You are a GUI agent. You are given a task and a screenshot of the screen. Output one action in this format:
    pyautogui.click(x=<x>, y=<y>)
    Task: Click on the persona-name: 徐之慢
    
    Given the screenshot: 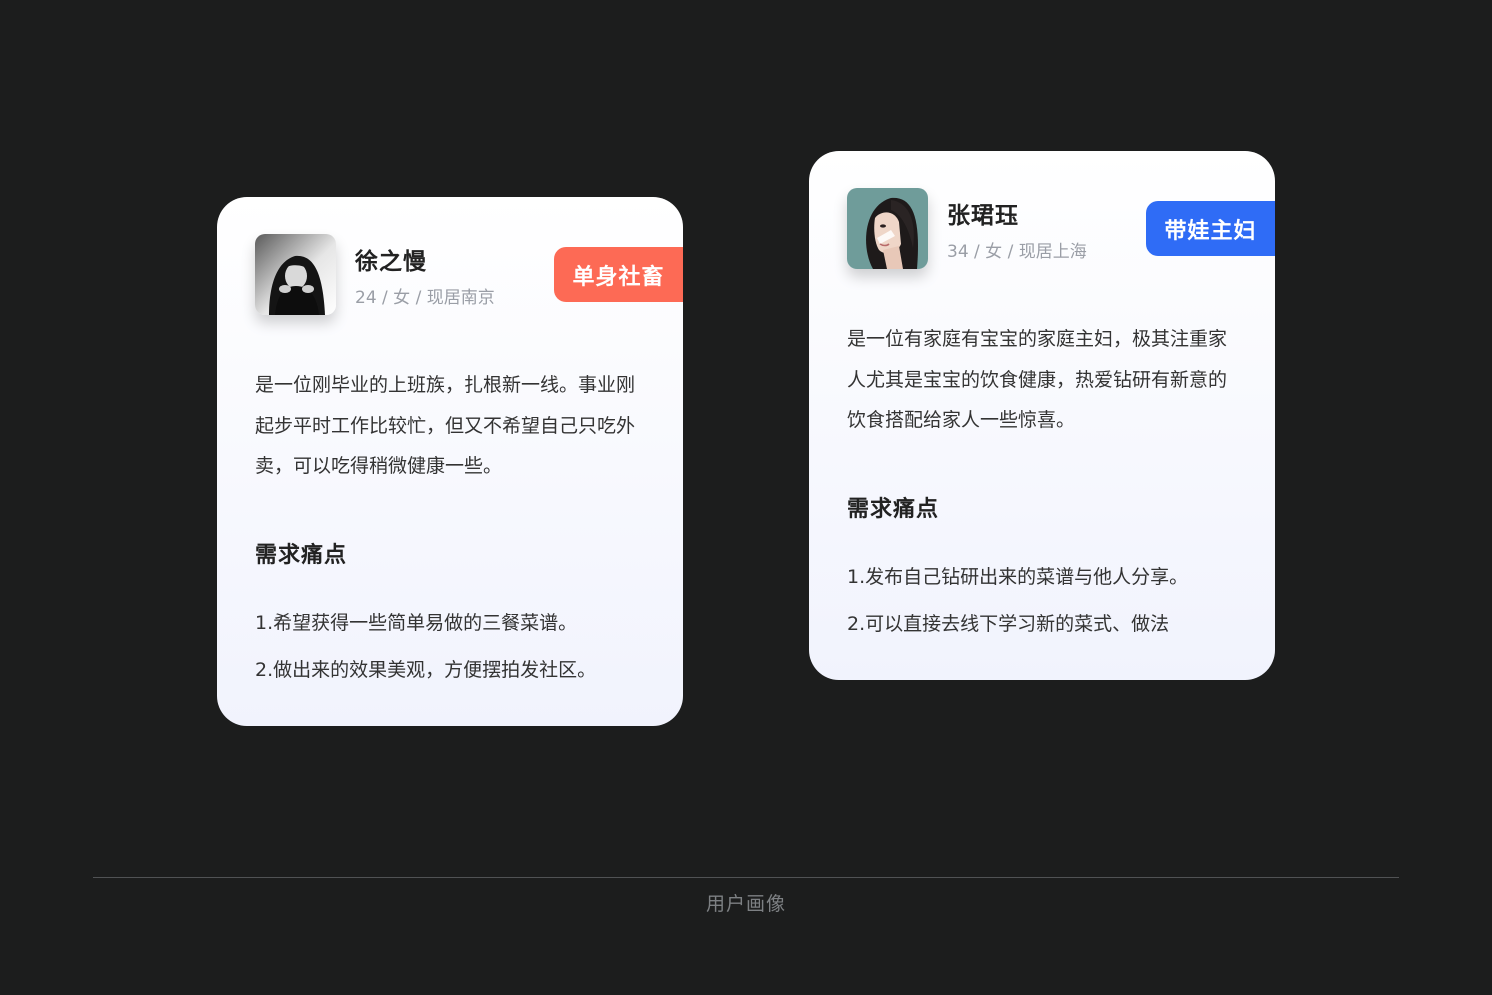 What is the action you would take?
    pyautogui.click(x=391, y=262)
    